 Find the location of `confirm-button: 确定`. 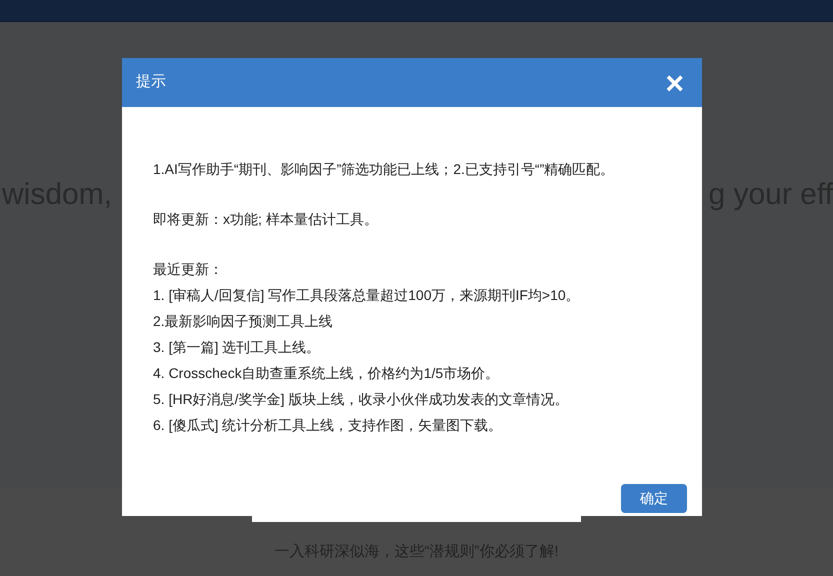

confirm-button: 确定 is located at coordinates (654, 498).